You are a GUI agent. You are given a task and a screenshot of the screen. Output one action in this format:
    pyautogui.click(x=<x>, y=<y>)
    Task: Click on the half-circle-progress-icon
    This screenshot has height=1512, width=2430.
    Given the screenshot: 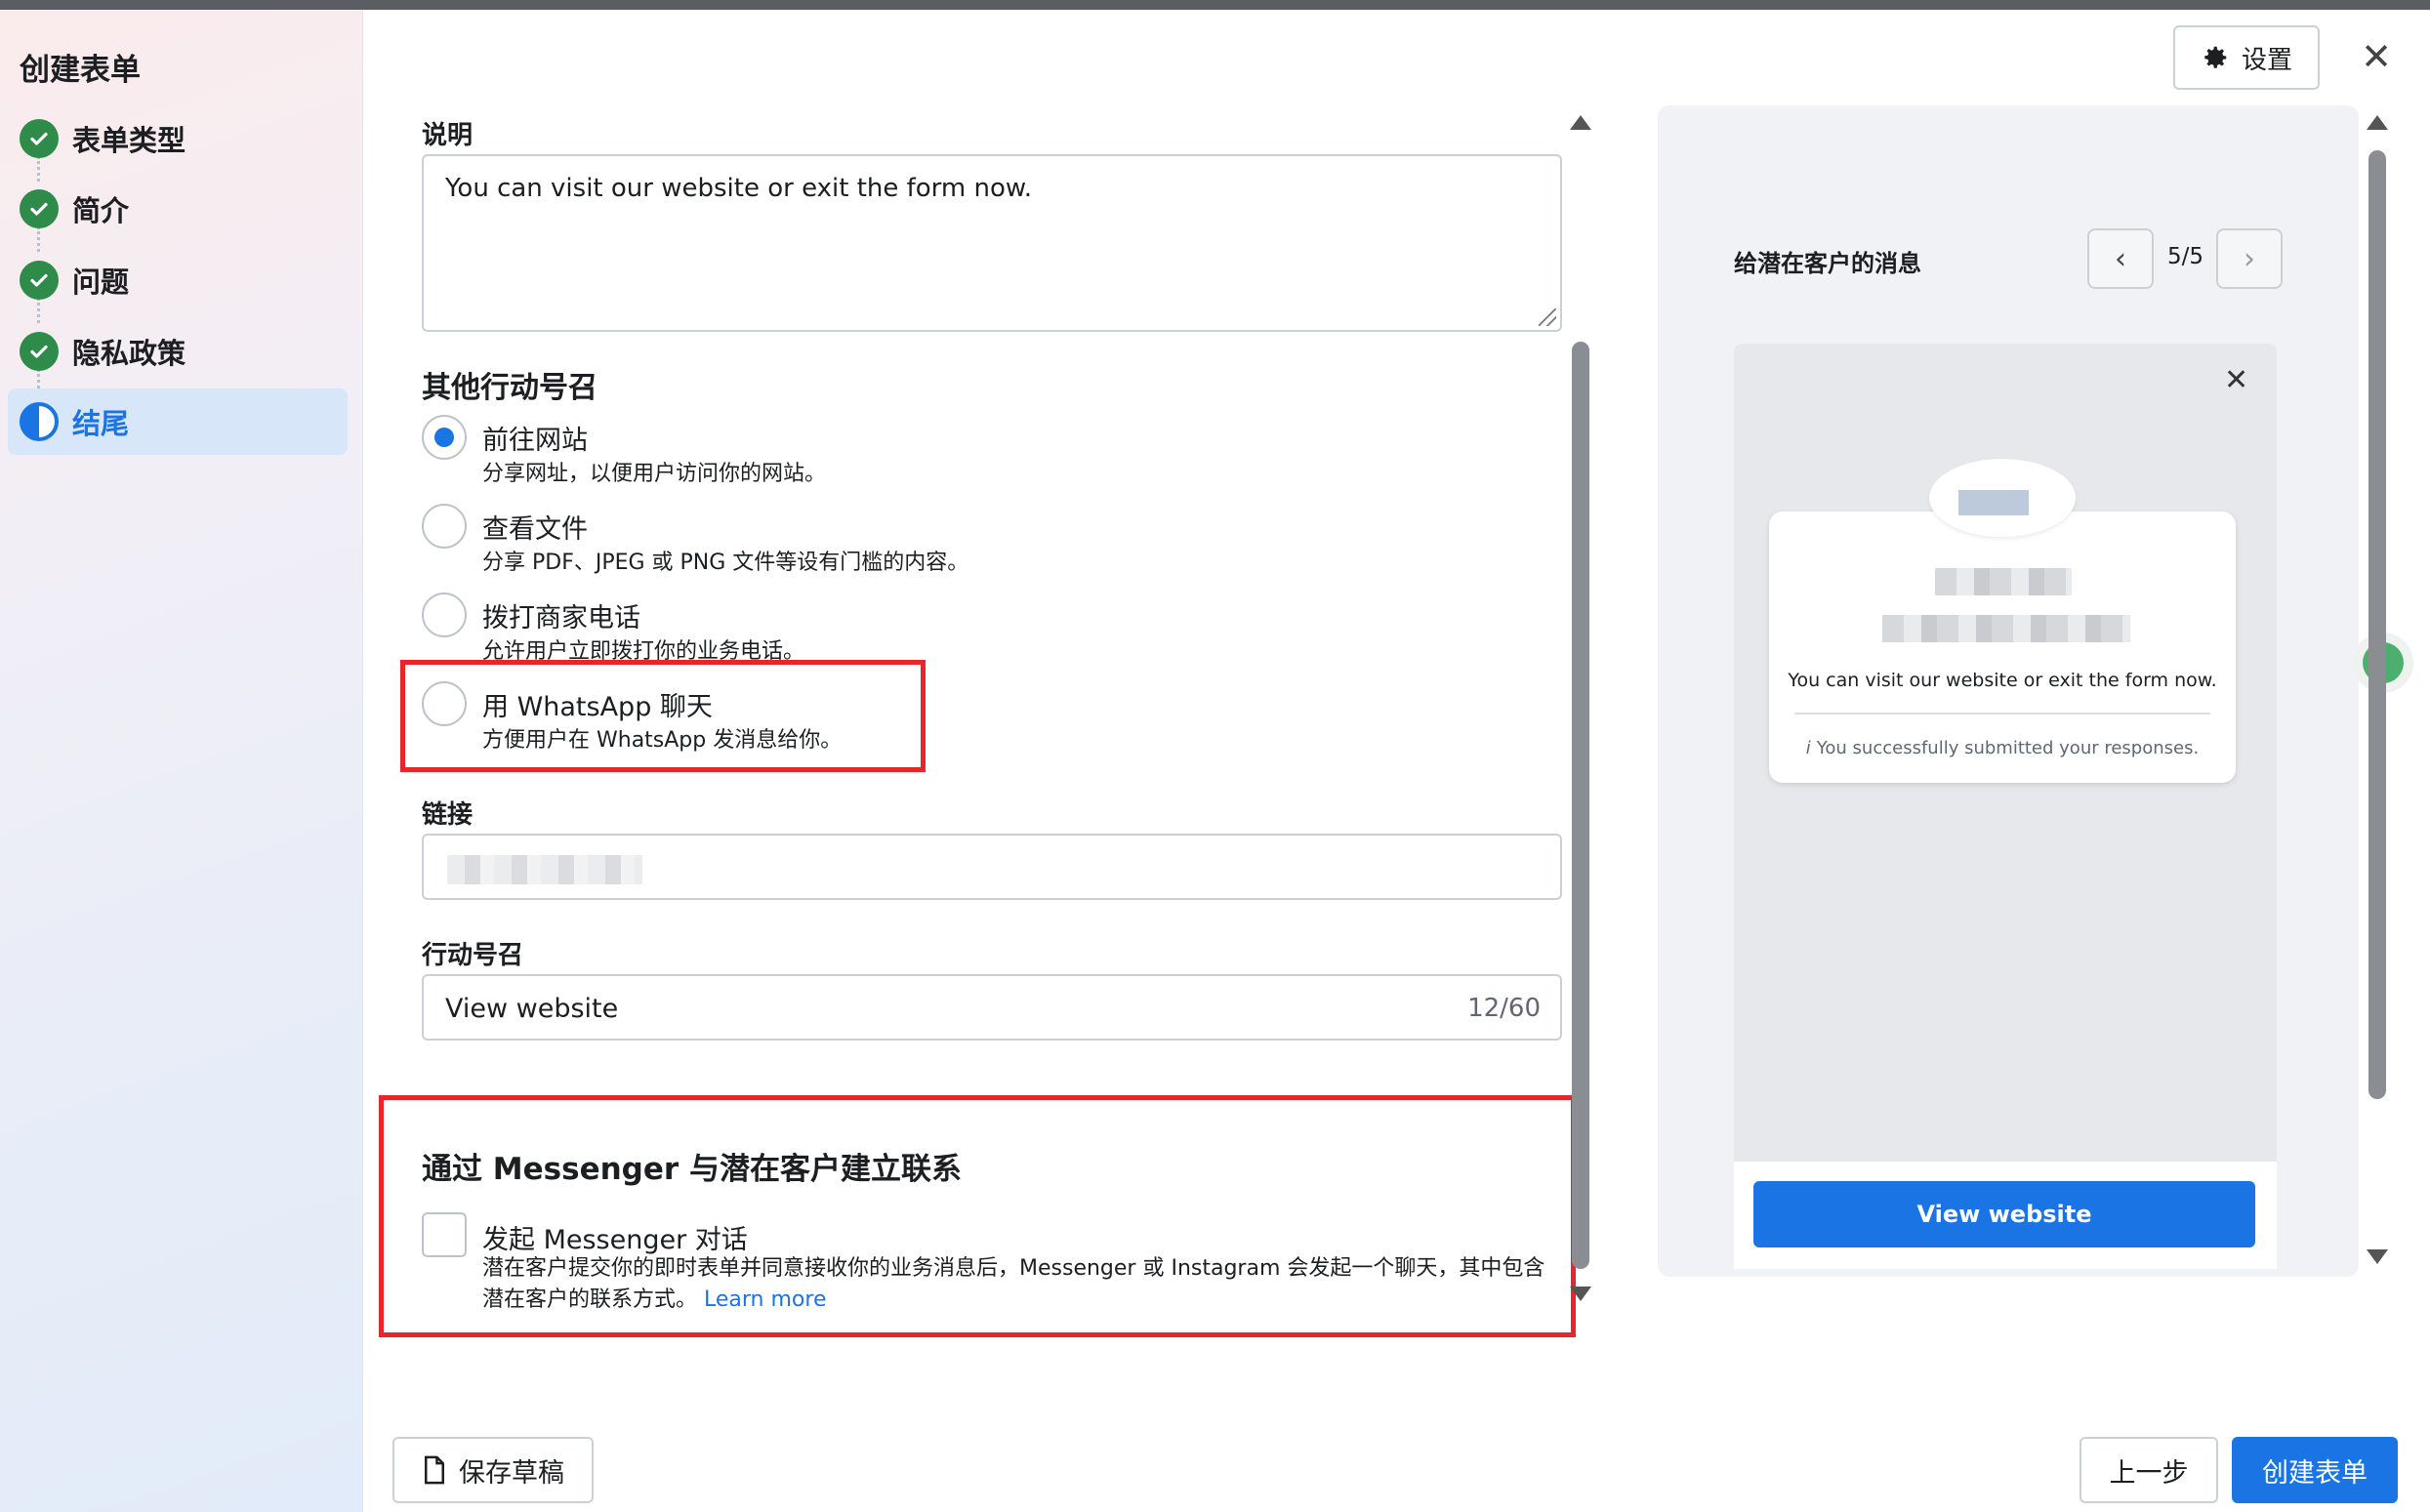 What is the action you would take?
    pyautogui.click(x=40, y=421)
    